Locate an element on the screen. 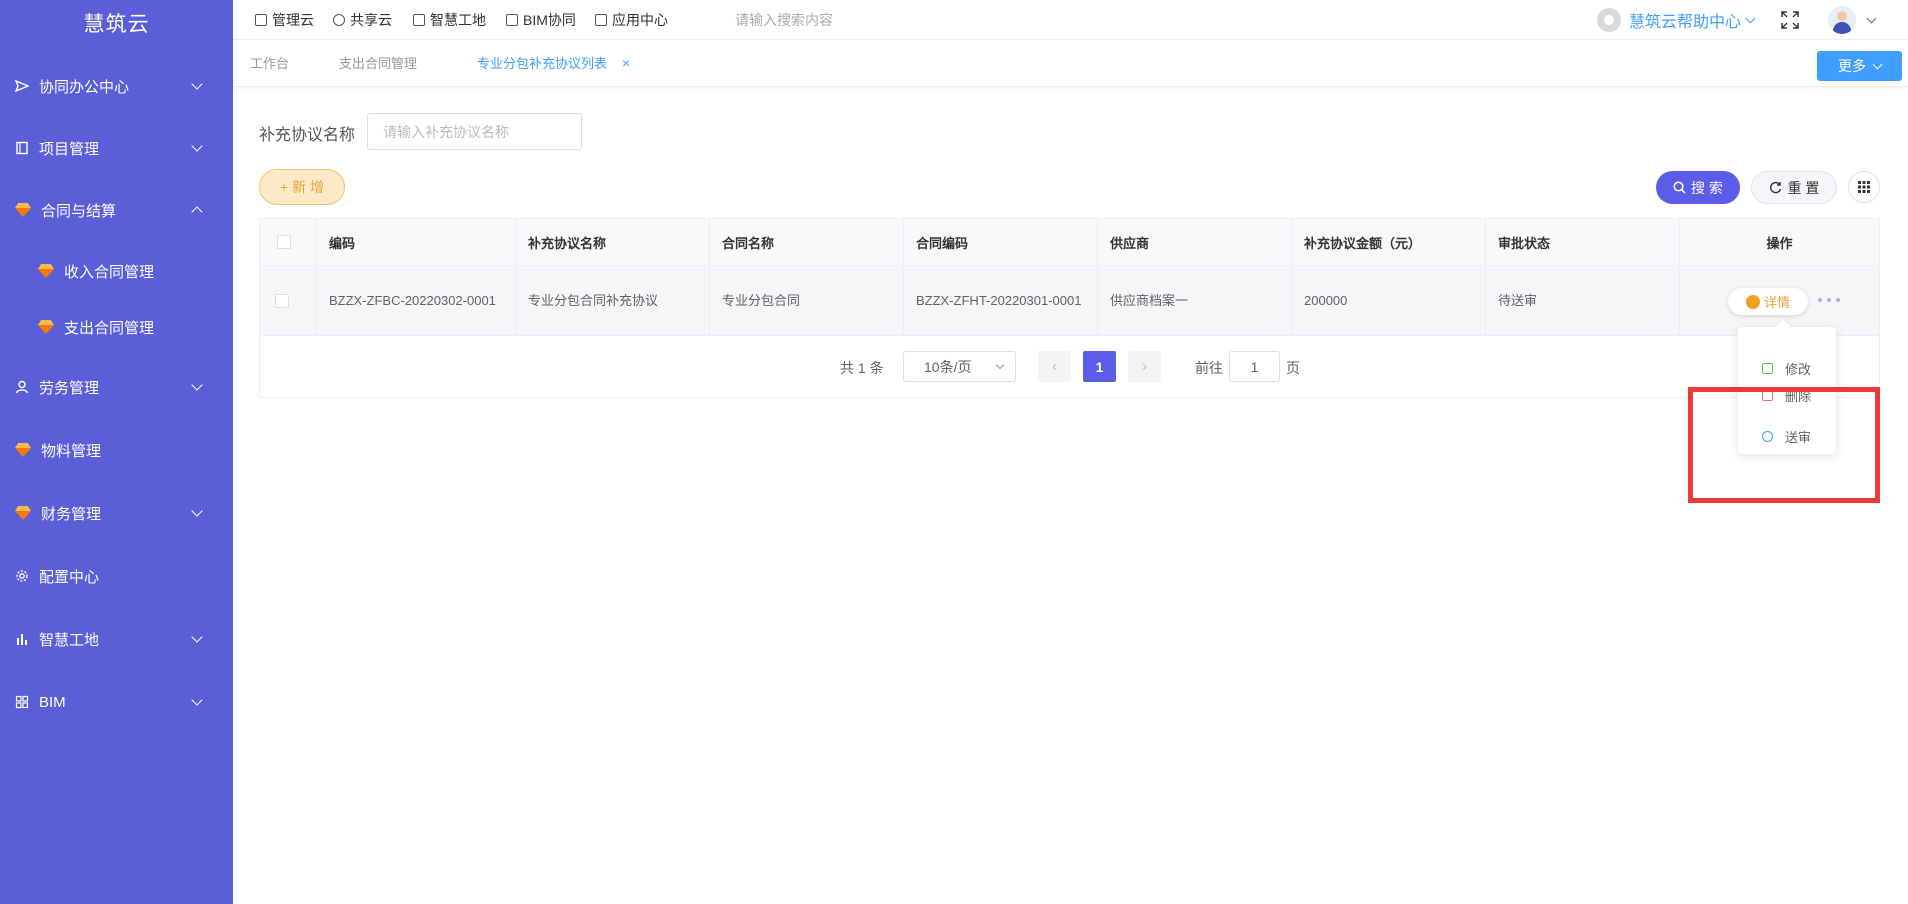 The width and height of the screenshot is (1908, 904). sidebar-item-expense-contract: 支出合同管理 is located at coordinates (116, 327).